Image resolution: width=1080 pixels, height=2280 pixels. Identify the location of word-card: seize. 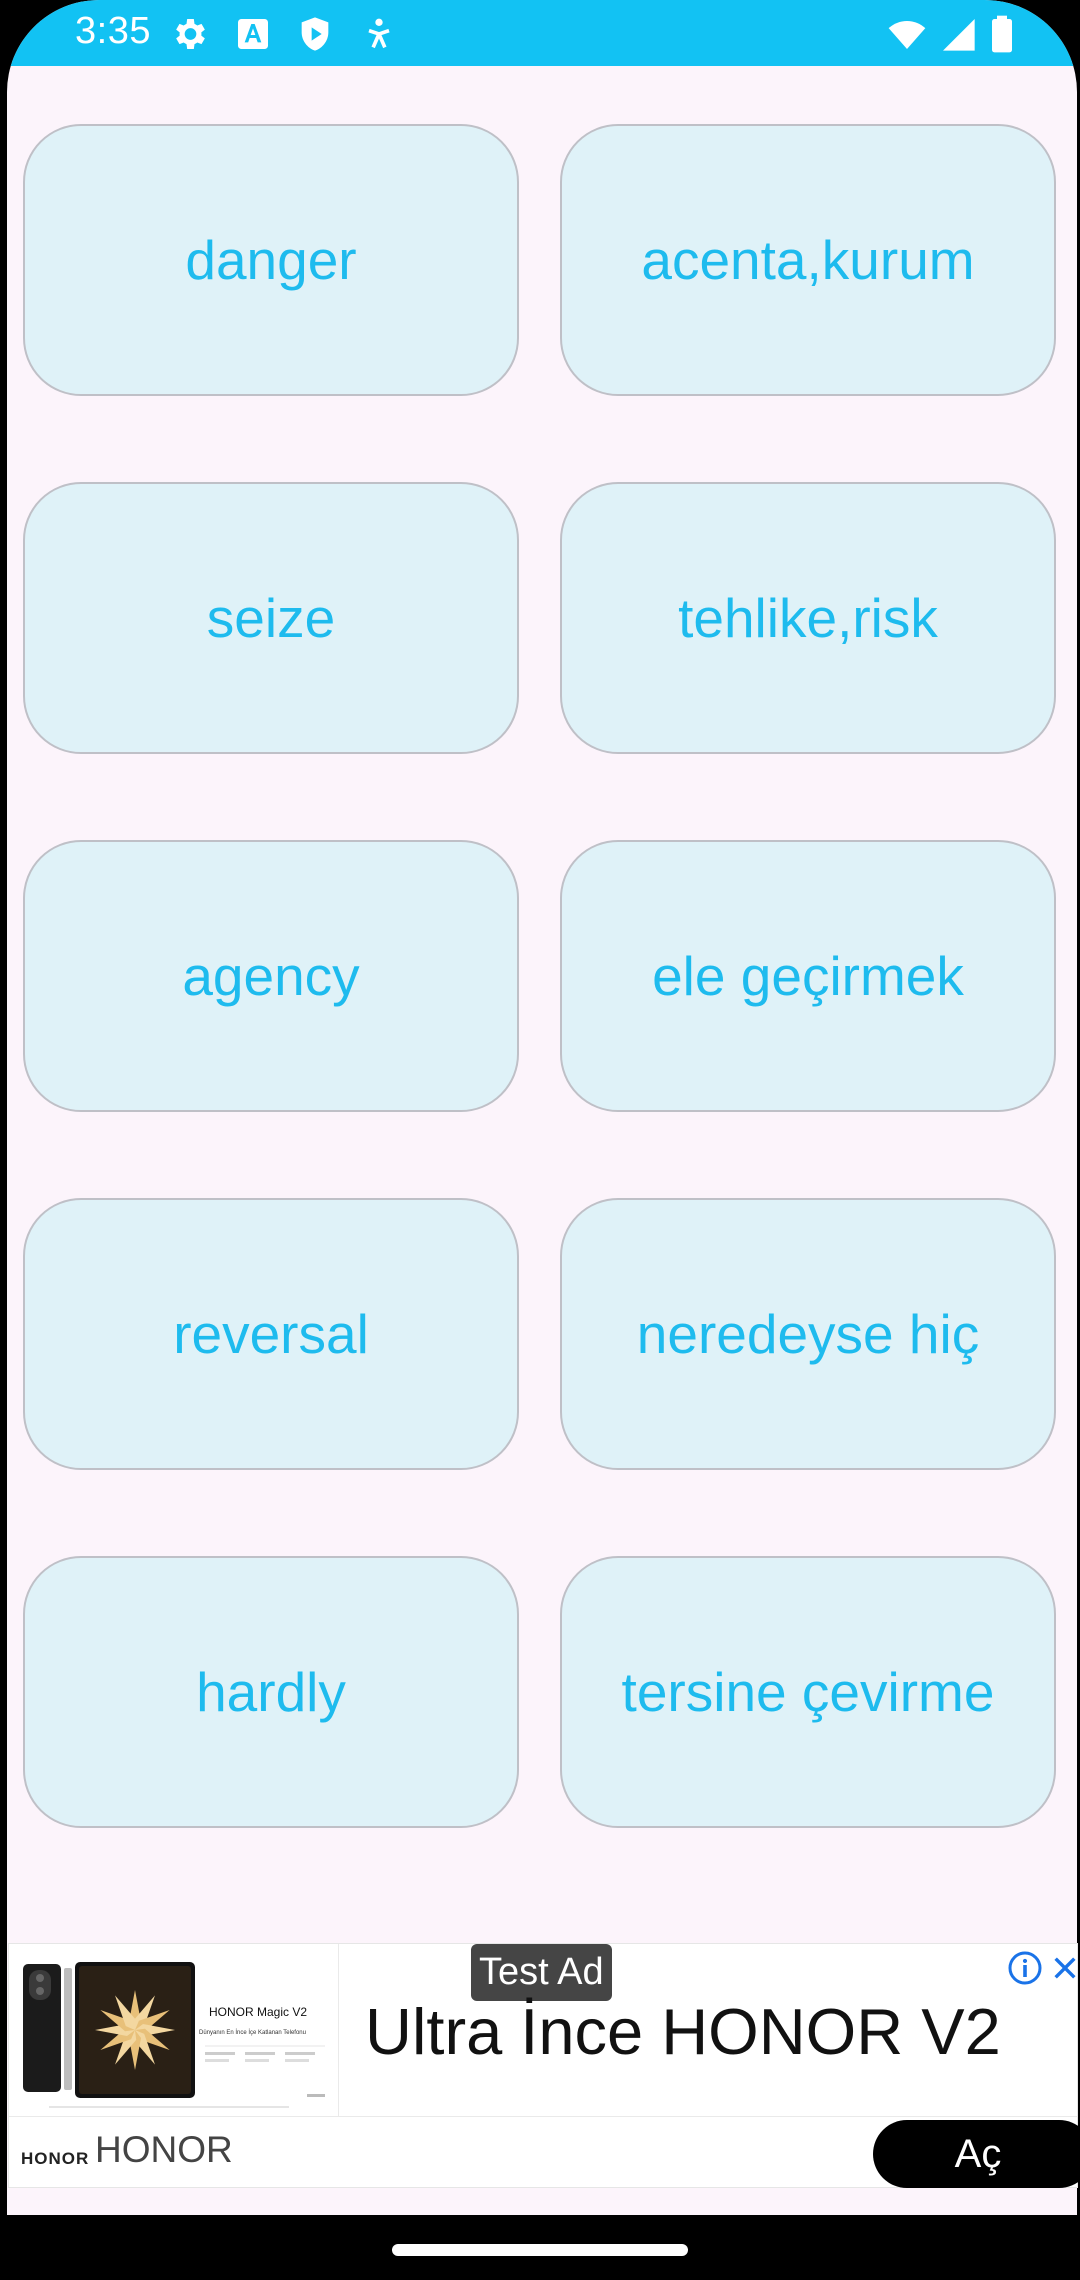
(271, 618).